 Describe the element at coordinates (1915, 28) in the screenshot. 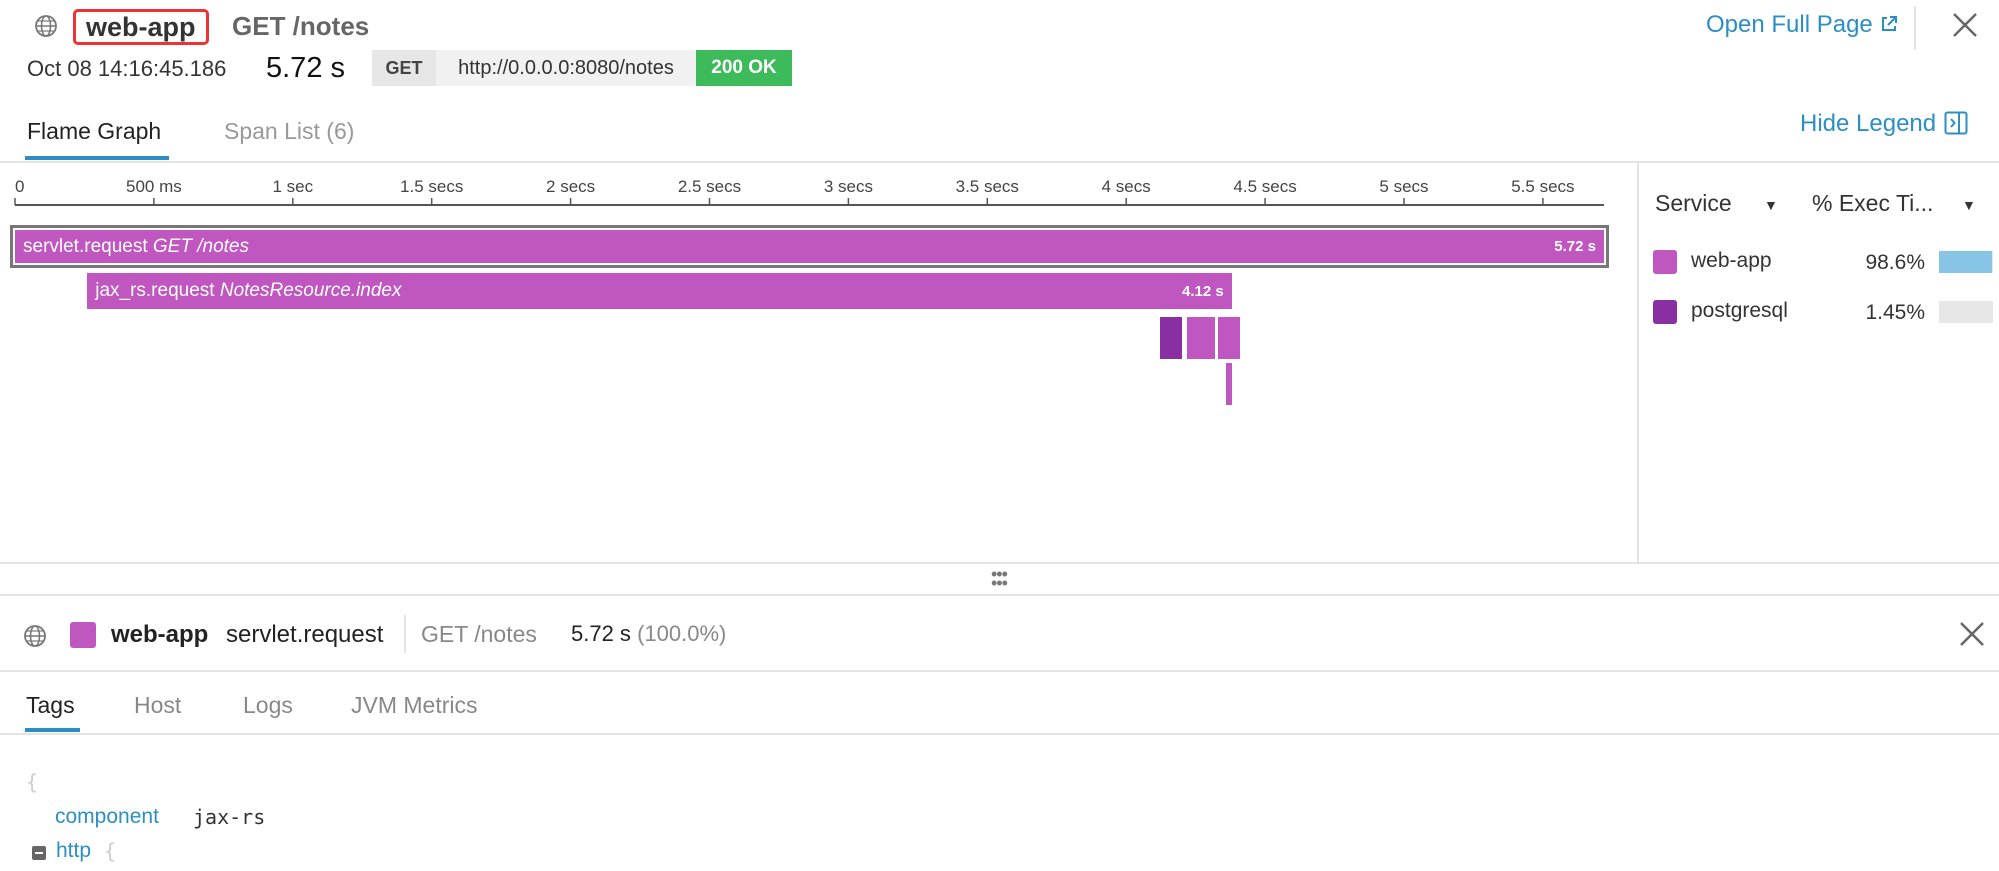

I see `header-divider` at that location.